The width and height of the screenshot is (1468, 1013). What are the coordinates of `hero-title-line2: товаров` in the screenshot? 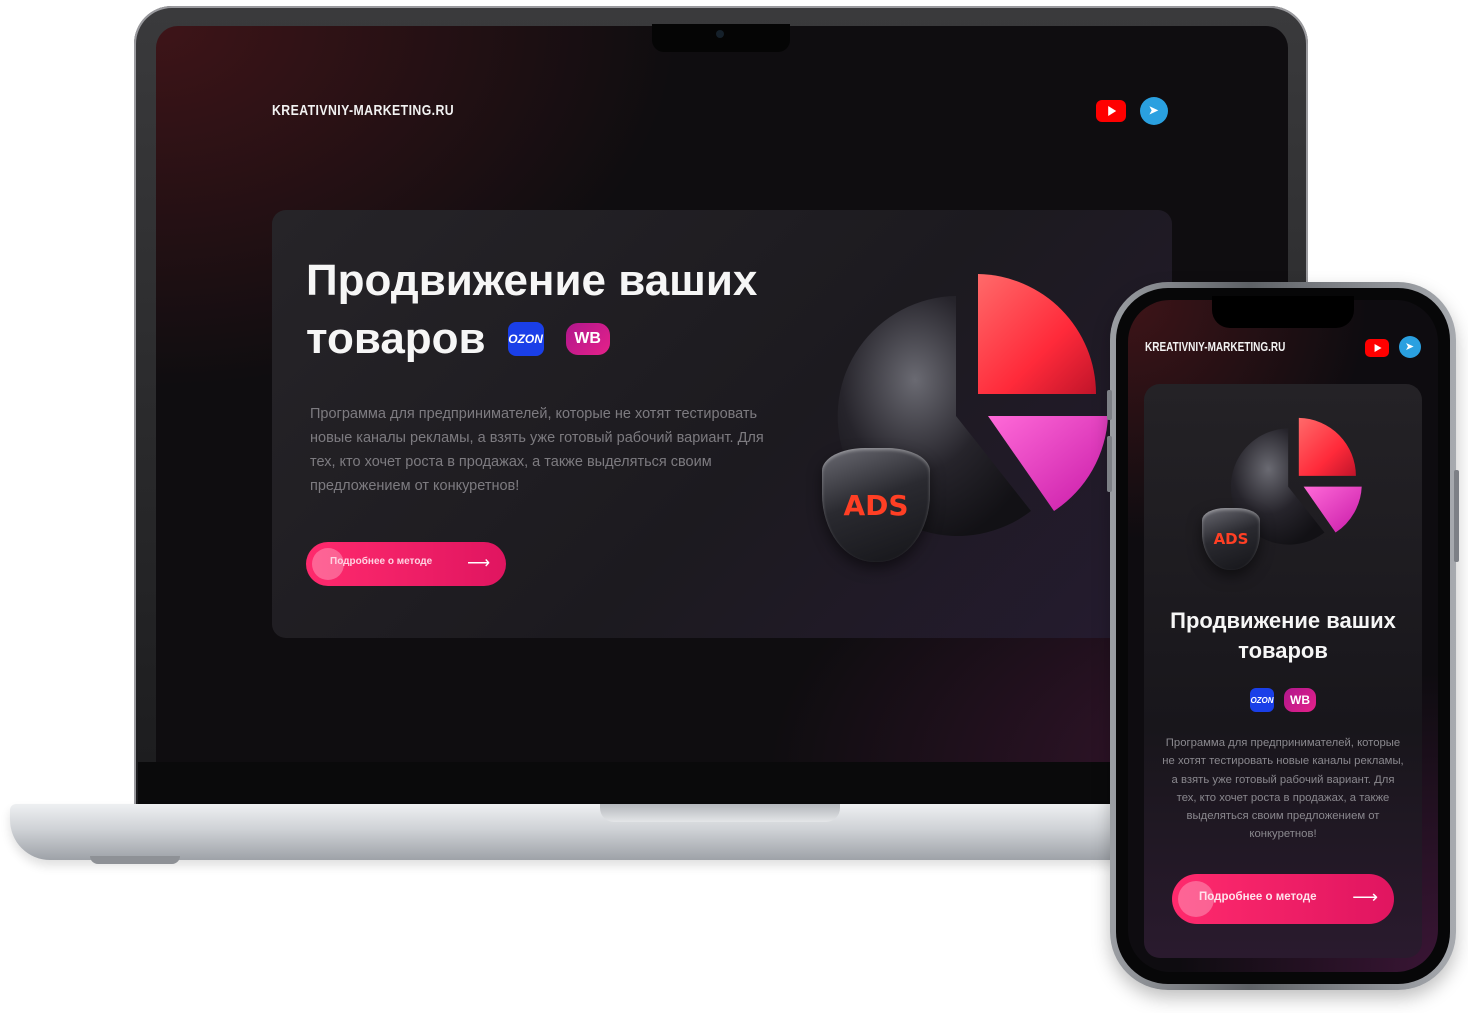 It's located at (396, 338).